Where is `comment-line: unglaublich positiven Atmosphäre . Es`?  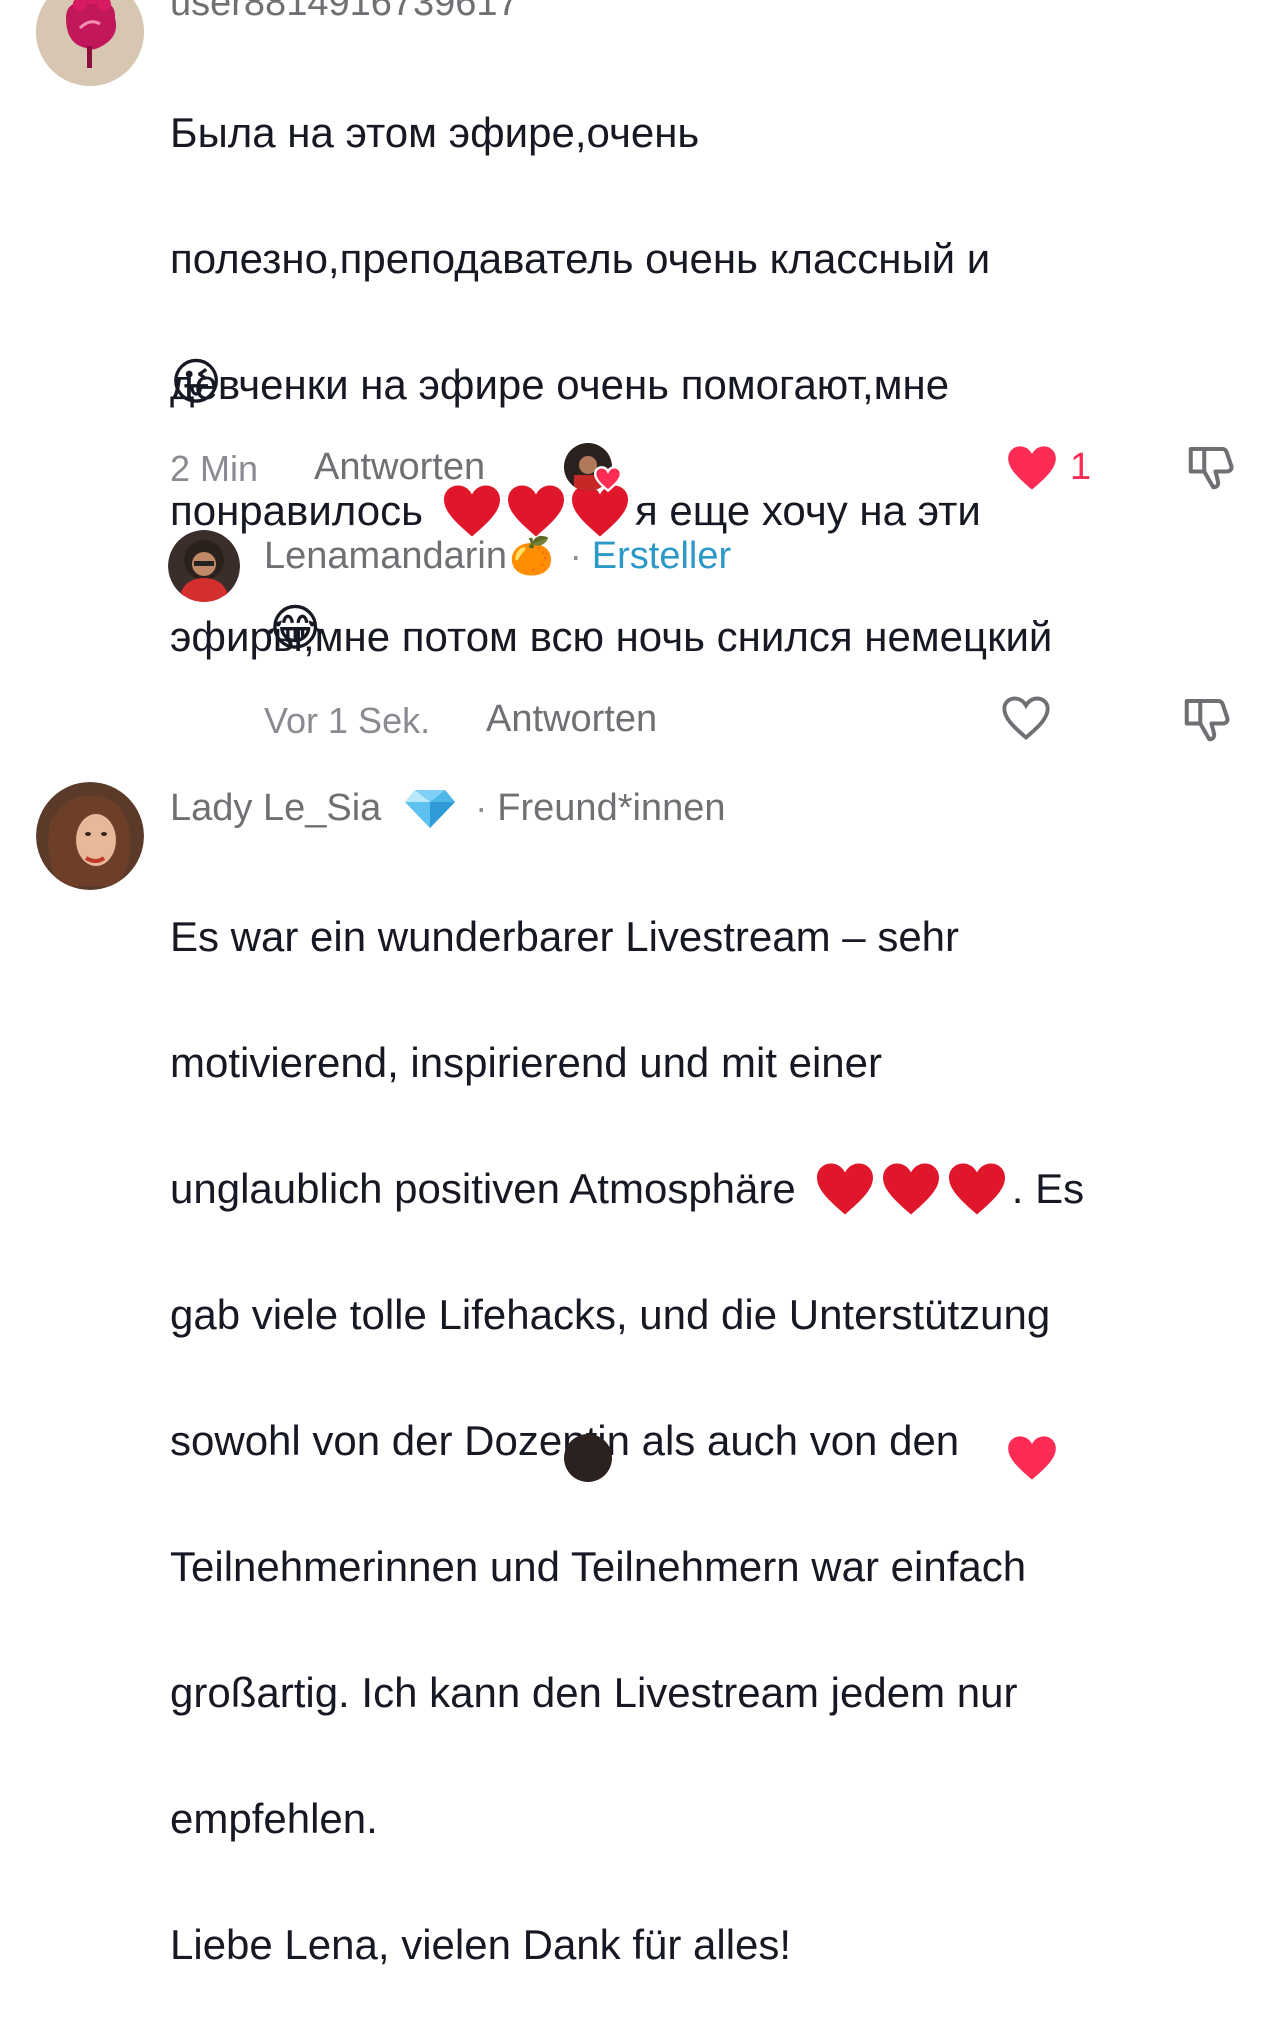 comment-line: unglaublich positiven Atmosphäre . Es is located at coordinates (715, 1188).